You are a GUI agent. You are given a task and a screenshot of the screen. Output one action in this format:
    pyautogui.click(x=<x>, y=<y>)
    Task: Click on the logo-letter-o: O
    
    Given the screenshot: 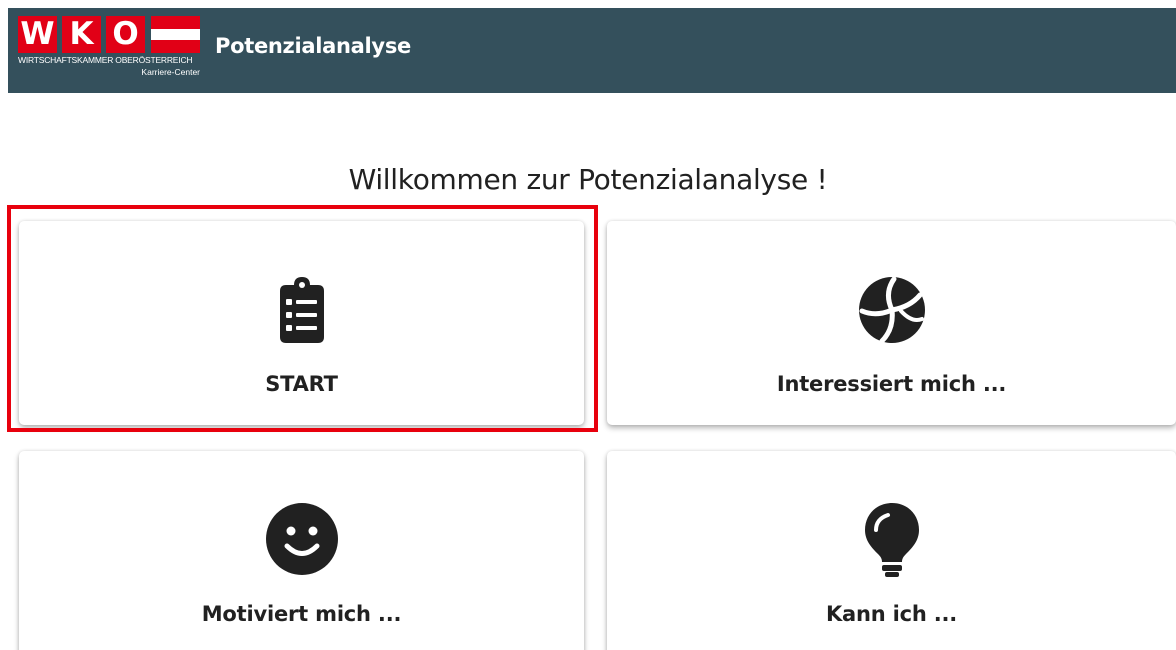 What is the action you would take?
    pyautogui.click(x=125, y=34)
    